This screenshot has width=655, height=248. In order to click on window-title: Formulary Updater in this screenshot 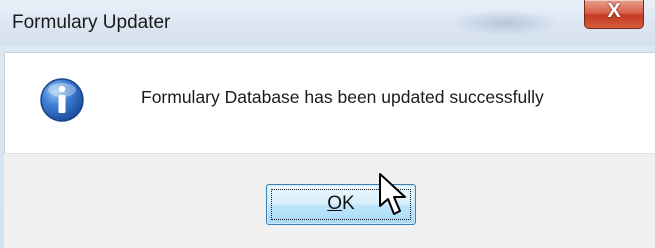, I will do `click(91, 22)`.